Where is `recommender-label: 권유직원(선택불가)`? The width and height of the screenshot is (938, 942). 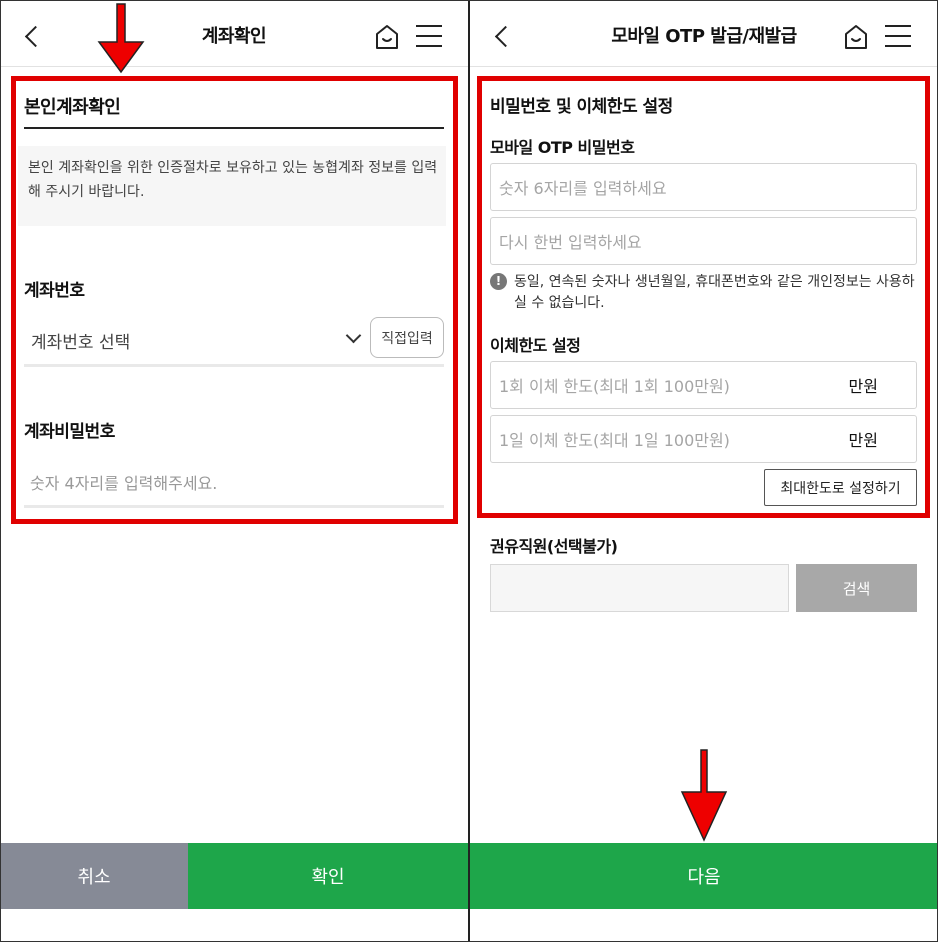
recommender-label: 권유직원(선택불가) is located at coordinates (554, 546).